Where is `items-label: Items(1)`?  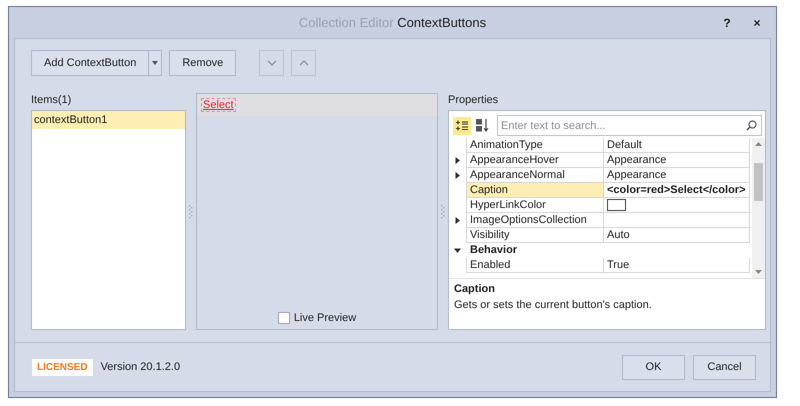 items-label: Items(1) is located at coordinates (51, 100).